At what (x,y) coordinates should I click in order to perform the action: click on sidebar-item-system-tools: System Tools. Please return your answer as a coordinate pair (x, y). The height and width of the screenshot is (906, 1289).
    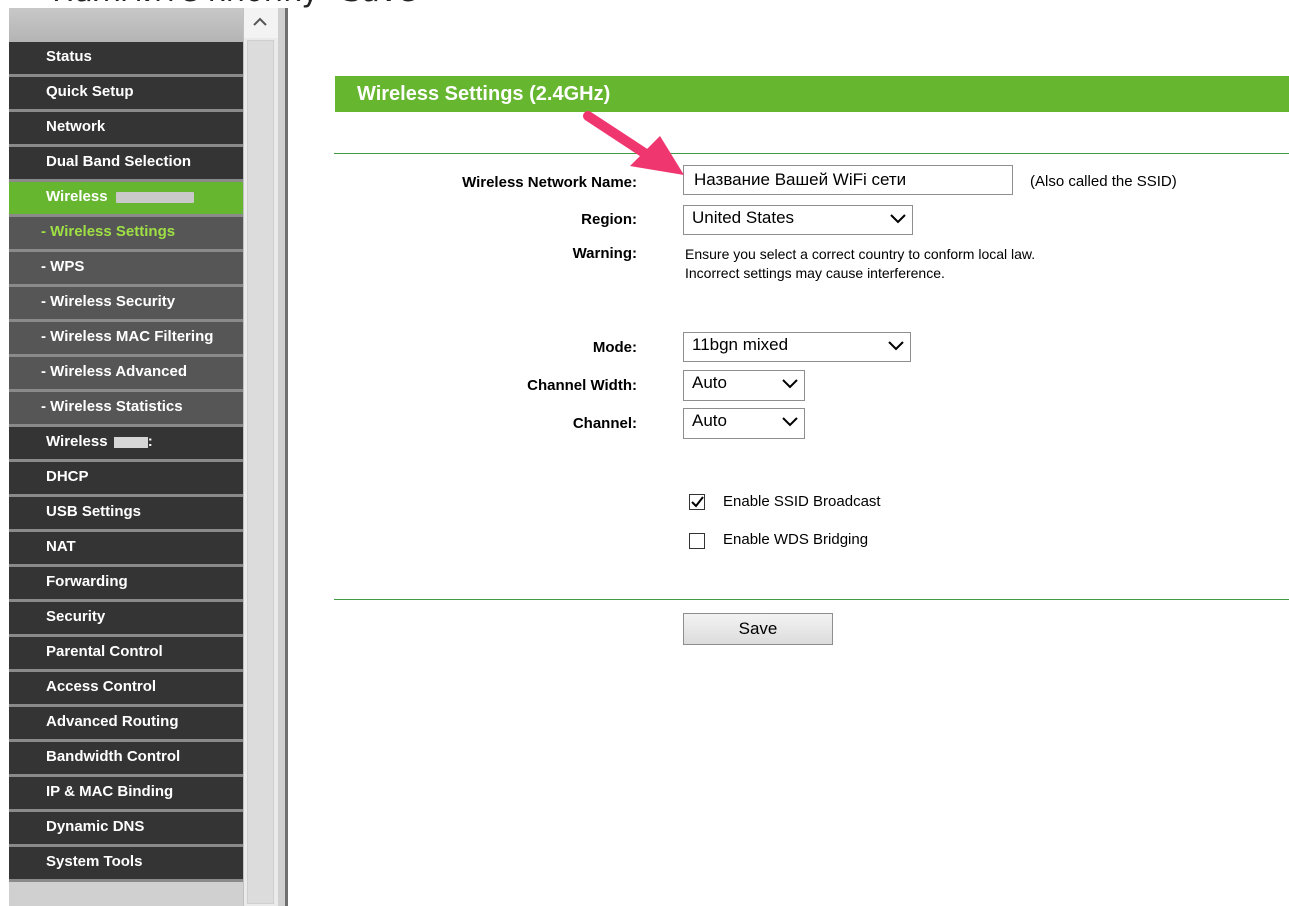
    Looking at the image, I should click on (130, 864).